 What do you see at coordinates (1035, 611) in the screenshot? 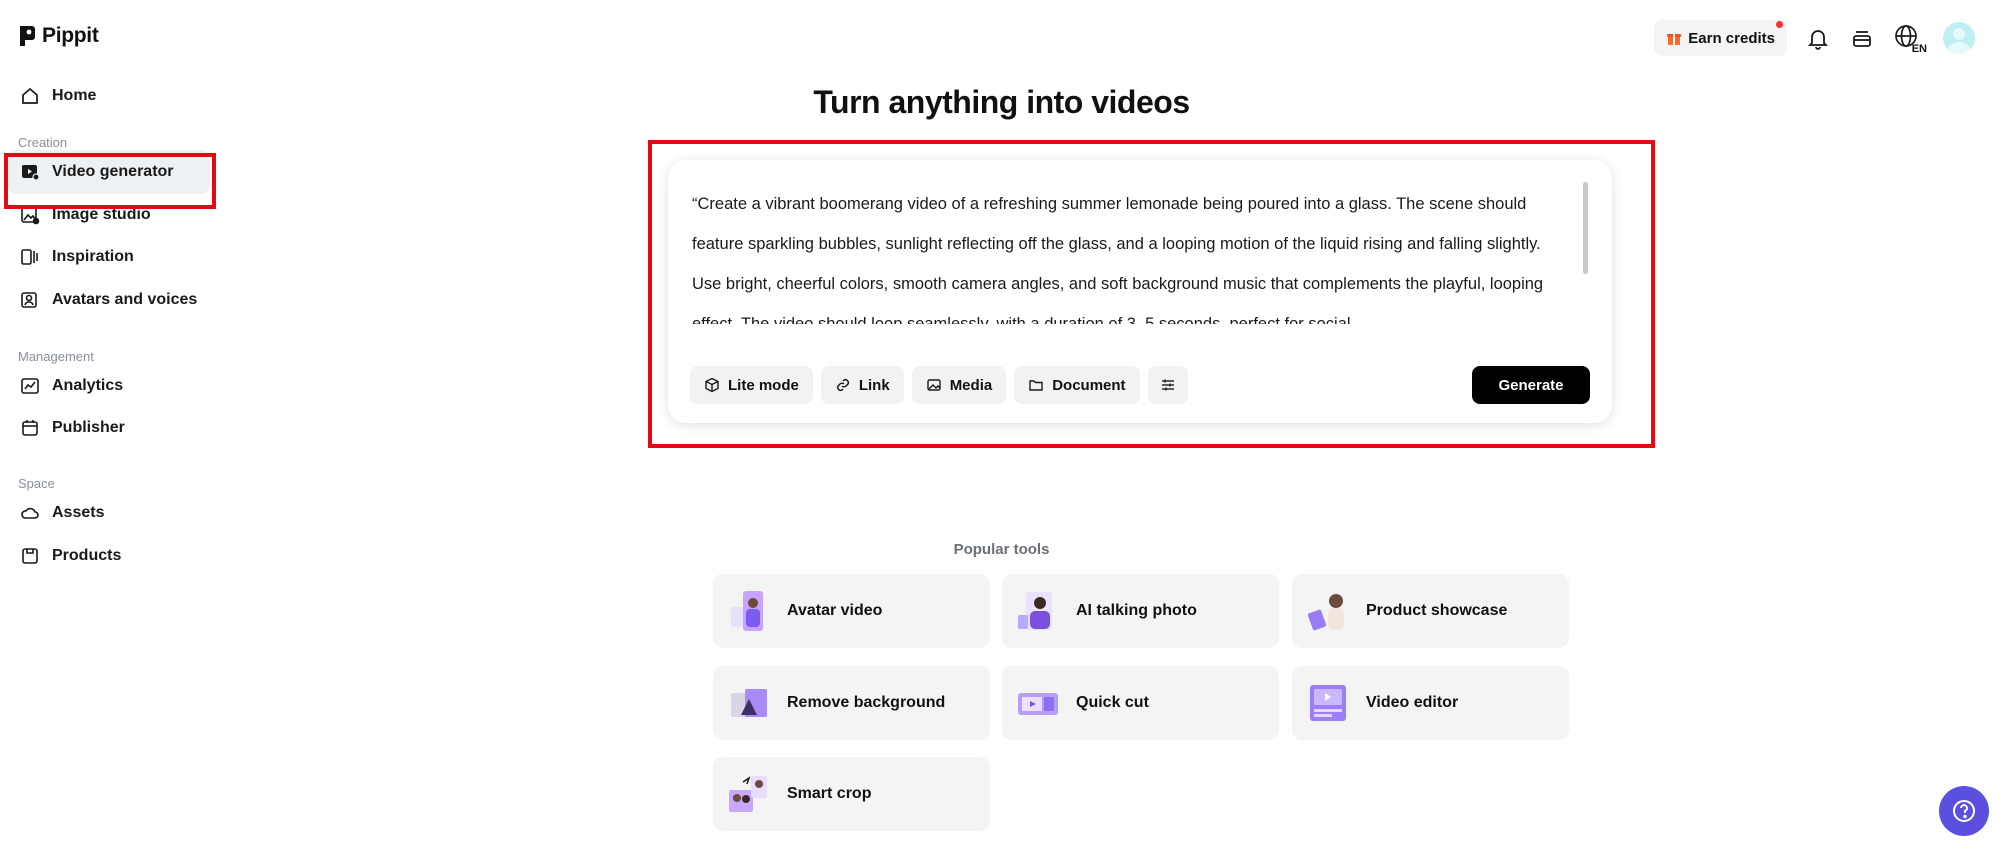
I see `talking-photo-thumbnail-icon` at bounding box center [1035, 611].